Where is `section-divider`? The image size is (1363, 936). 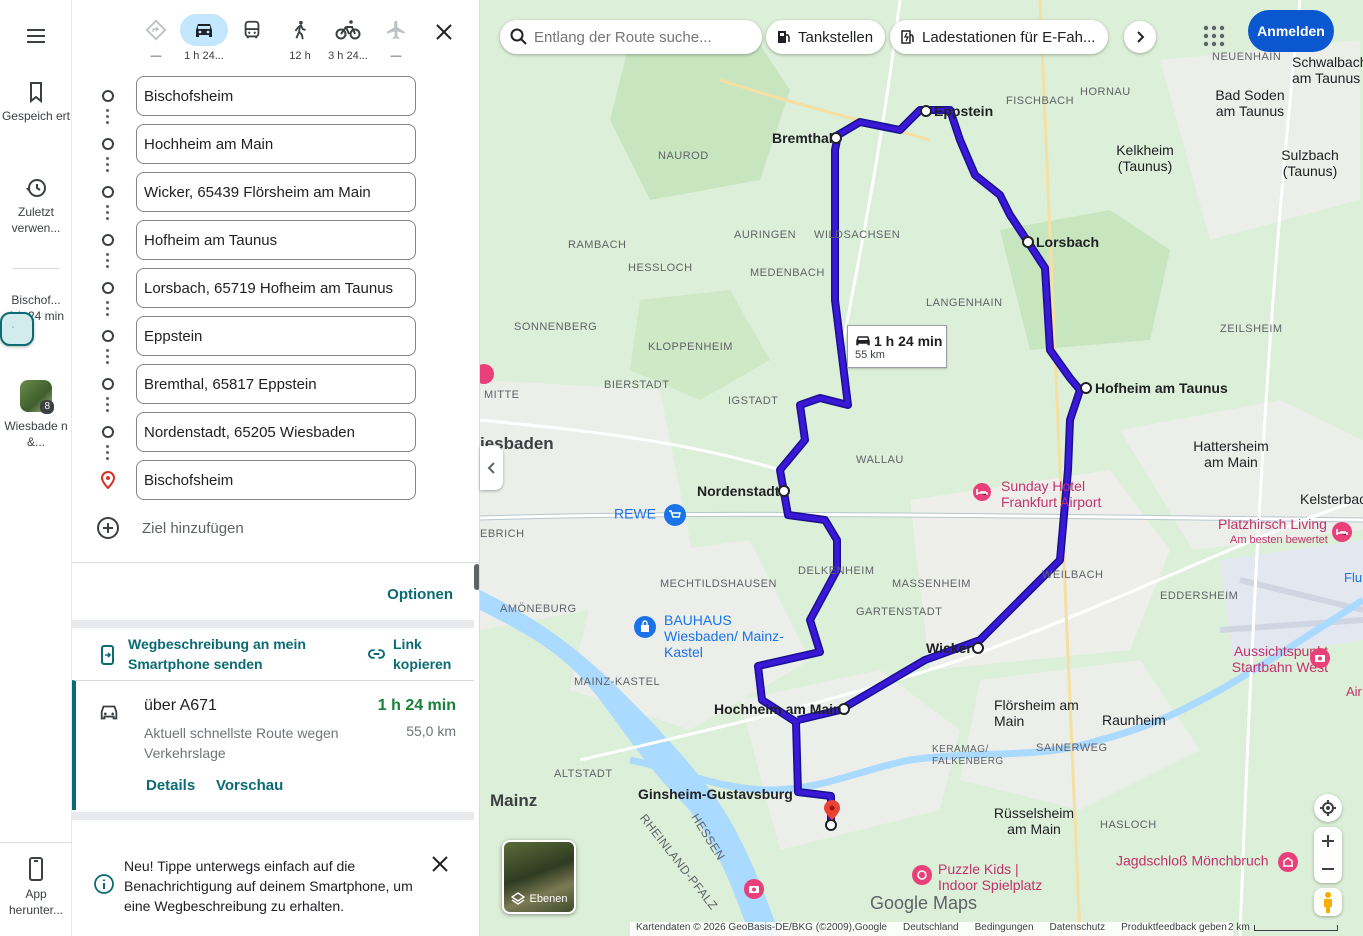 section-divider is located at coordinates (273, 816).